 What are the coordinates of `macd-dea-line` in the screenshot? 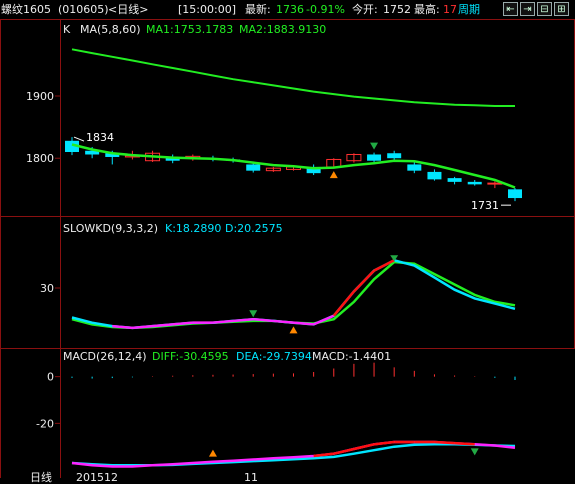 It's located at (293, 455).